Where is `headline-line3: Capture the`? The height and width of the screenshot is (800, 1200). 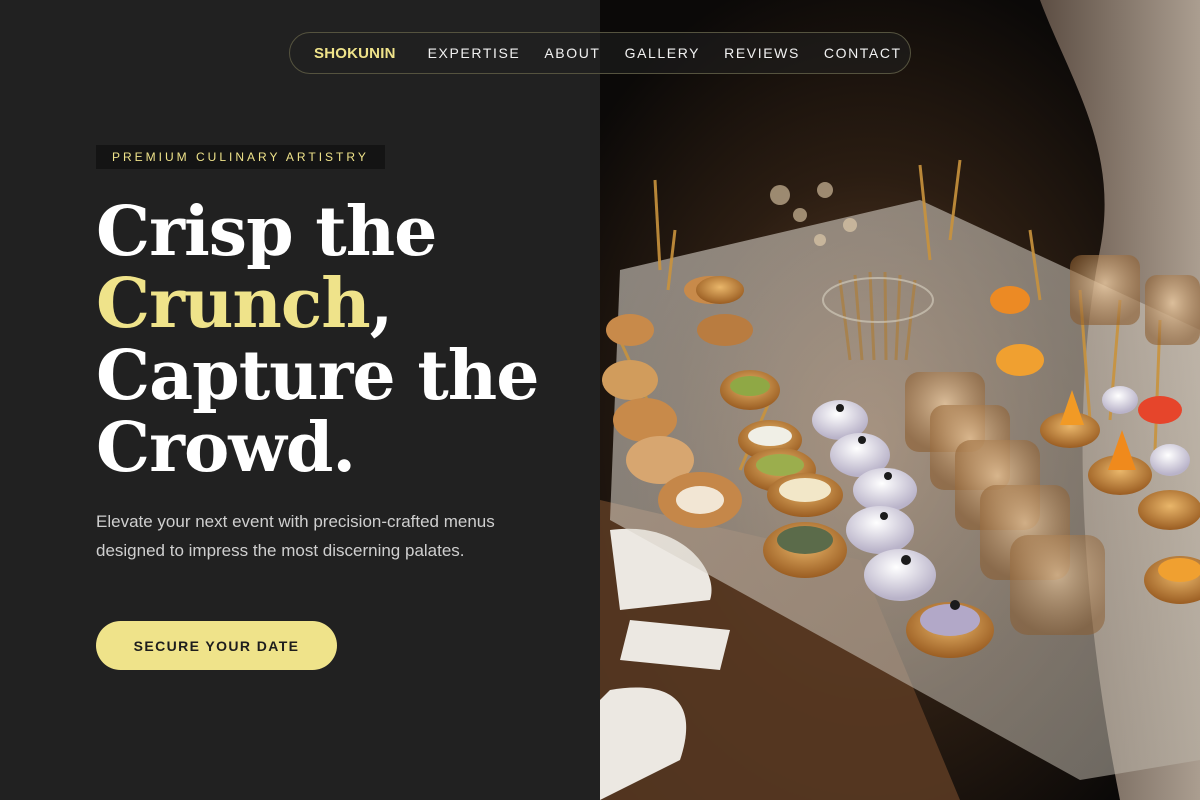
headline-line3: Capture the is located at coordinates (317, 376).